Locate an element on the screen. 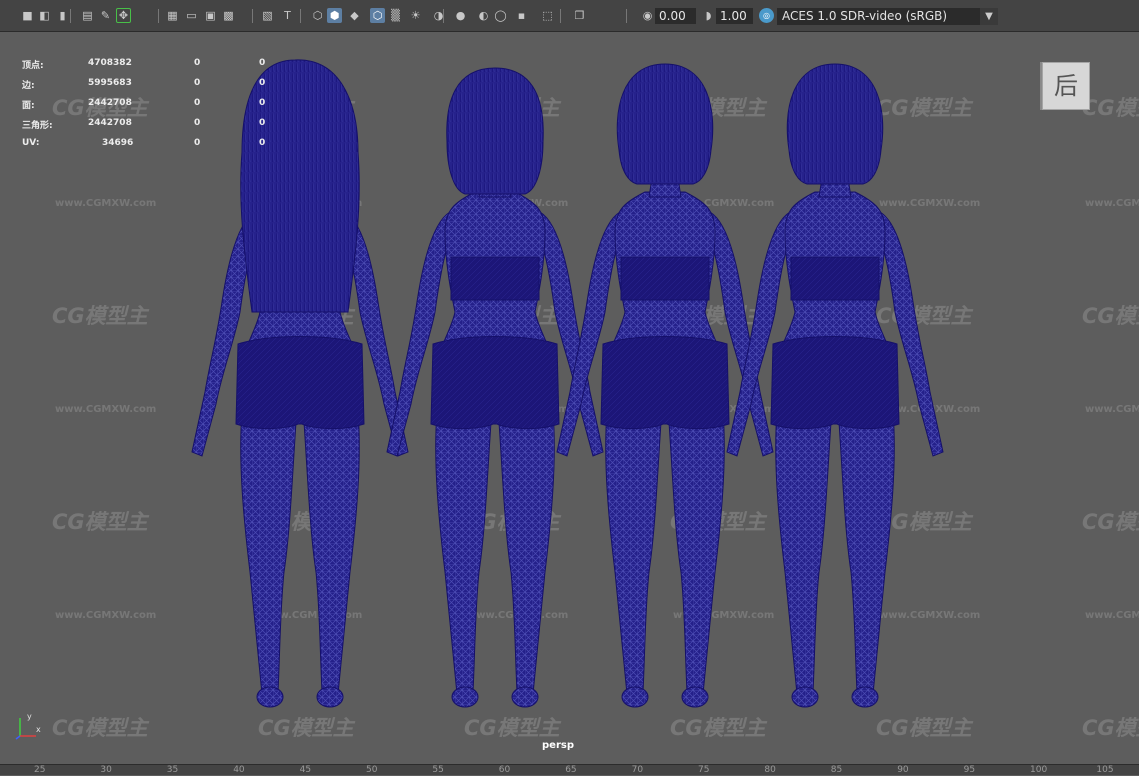 The width and height of the screenshot is (1139, 776). xray-icon: ▒ is located at coordinates (395, 15).